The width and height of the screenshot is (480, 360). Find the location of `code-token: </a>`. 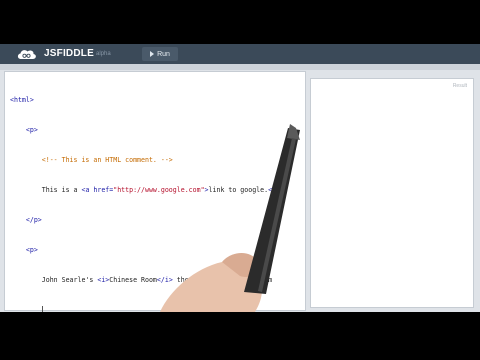

code-token: </a> is located at coordinates (276, 190).